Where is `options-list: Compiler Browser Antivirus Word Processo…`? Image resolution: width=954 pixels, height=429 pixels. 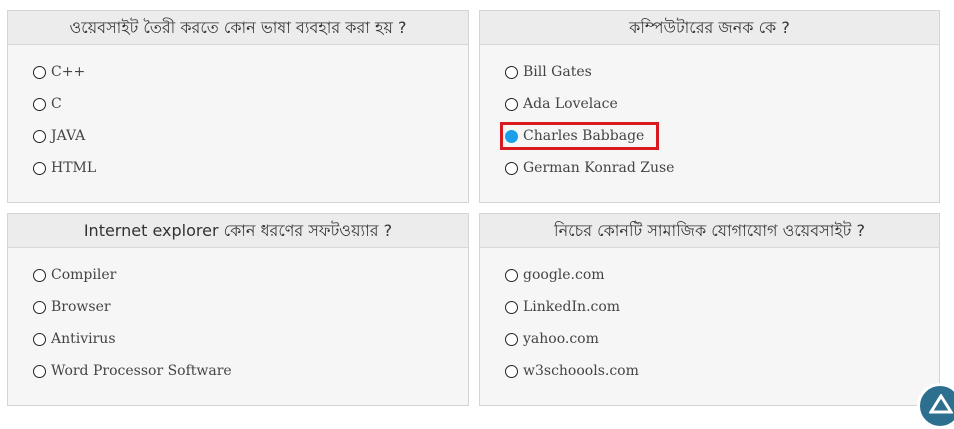
options-list: Compiler Browser Antivirus Word Processo… is located at coordinates (132, 328).